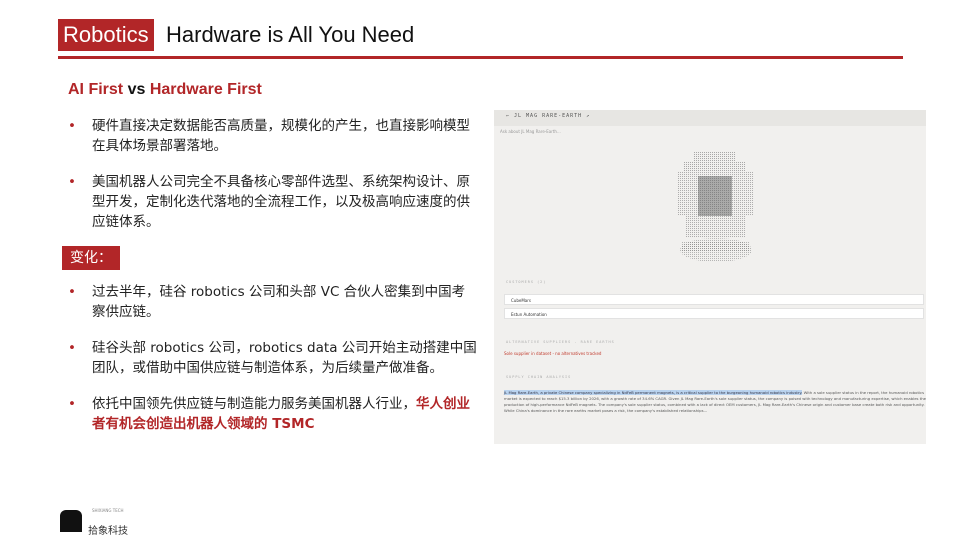  I want to click on motor-3d-icon, so click(716, 207).